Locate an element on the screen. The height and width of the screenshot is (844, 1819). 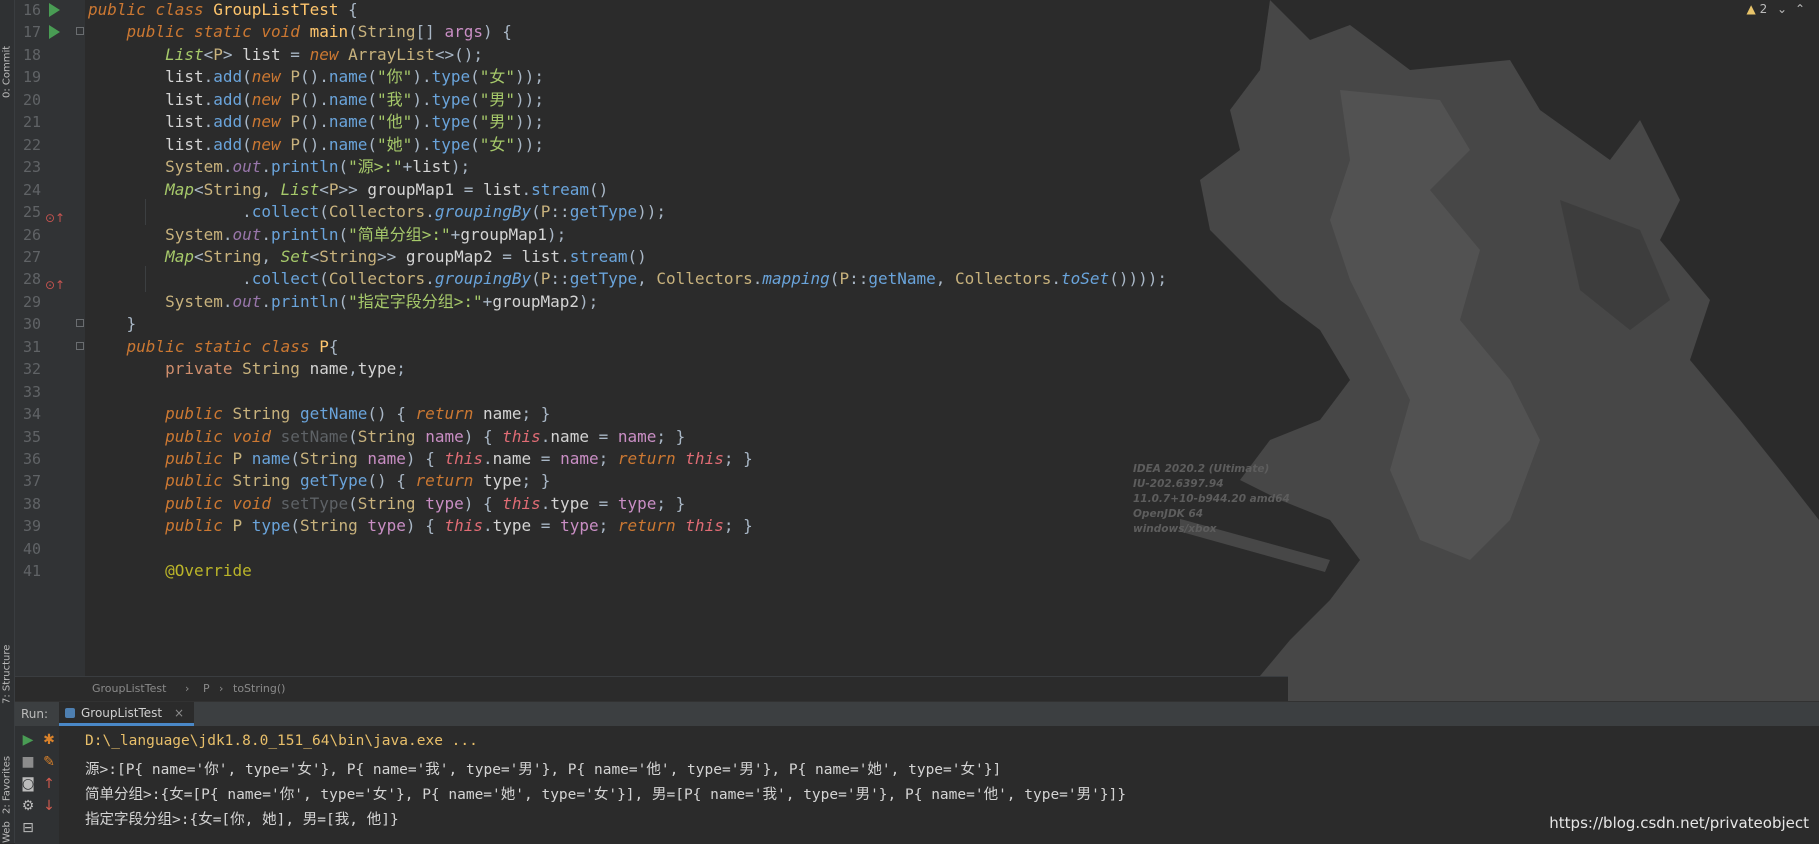
clear-output-icon: ✎ is located at coordinates (49, 762).